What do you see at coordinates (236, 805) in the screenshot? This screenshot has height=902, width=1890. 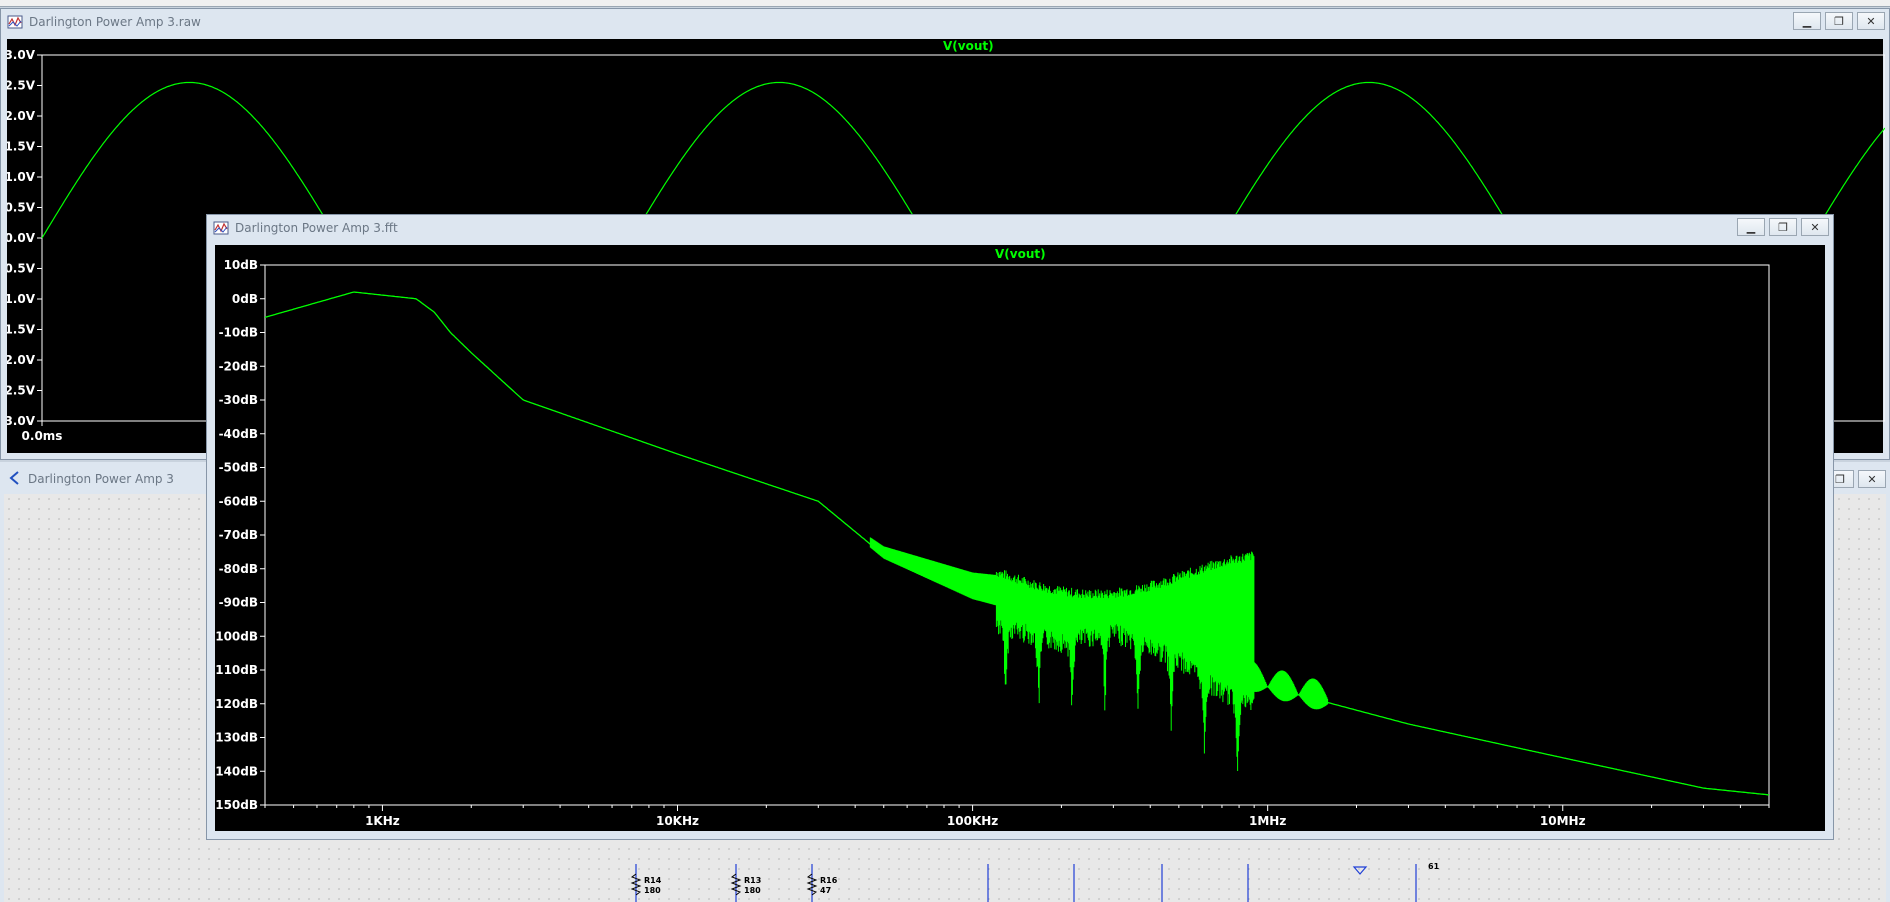 I see `y-tick-label: -150dB` at bounding box center [236, 805].